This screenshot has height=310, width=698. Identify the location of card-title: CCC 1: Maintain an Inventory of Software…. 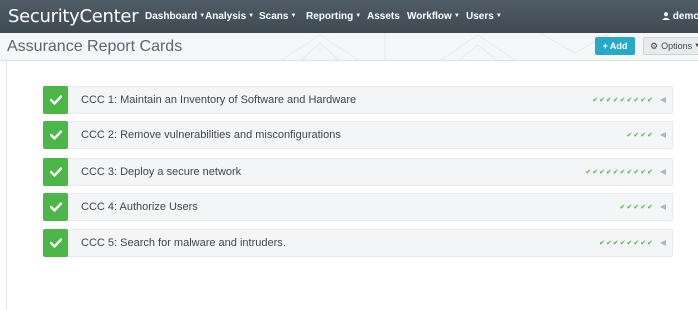
(219, 100).